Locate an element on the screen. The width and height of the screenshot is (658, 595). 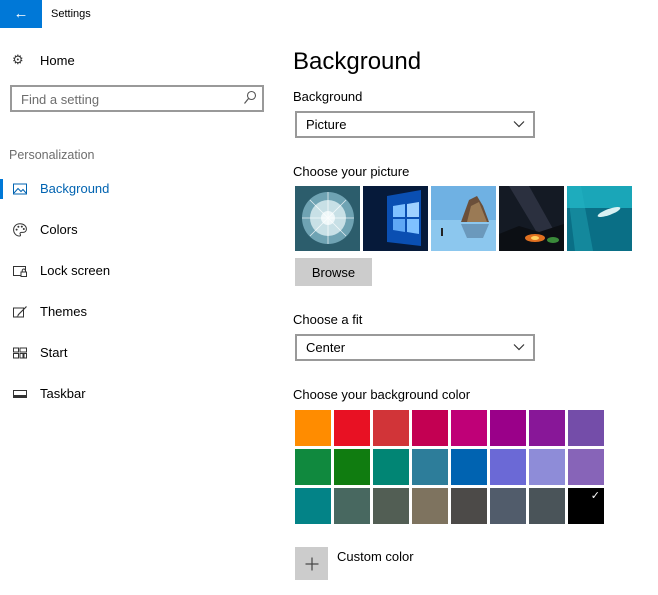
sidebar-item-start: Start is located at coordinates (137, 353).